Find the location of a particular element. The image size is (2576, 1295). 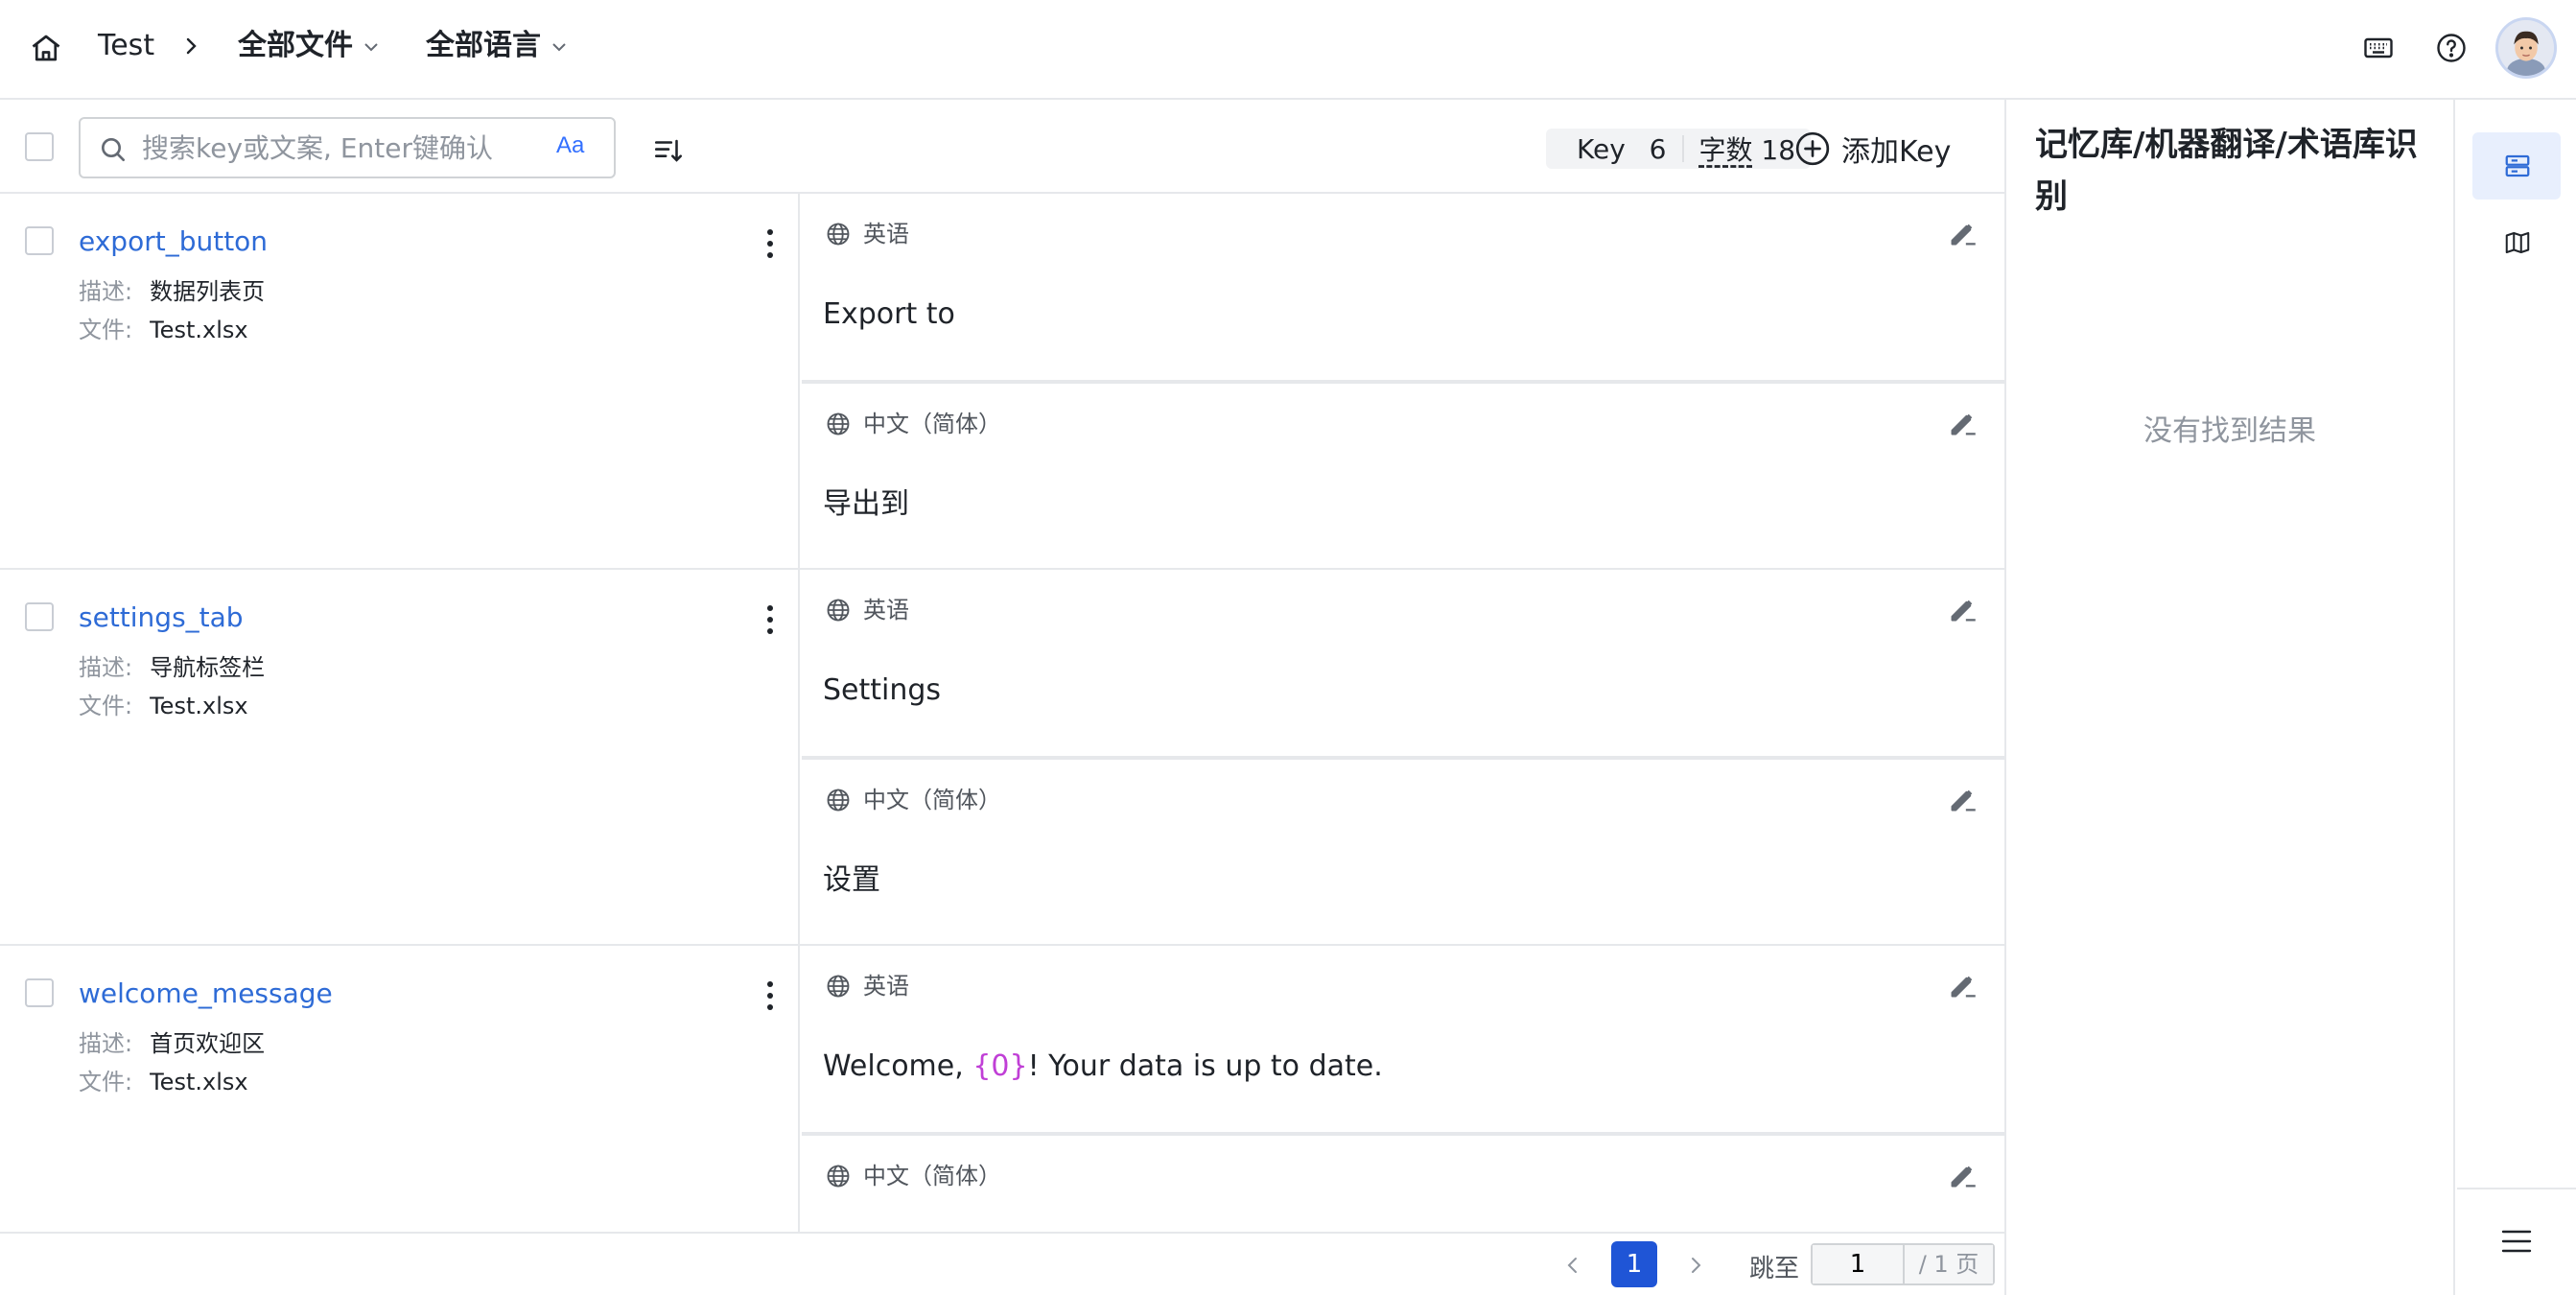

key-name-link: export_button is located at coordinates (173, 242).